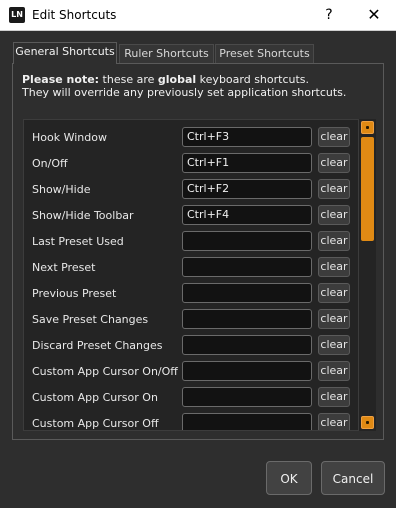  Describe the element at coordinates (374, 15) in the screenshot. I see `close-button: ✕` at that location.